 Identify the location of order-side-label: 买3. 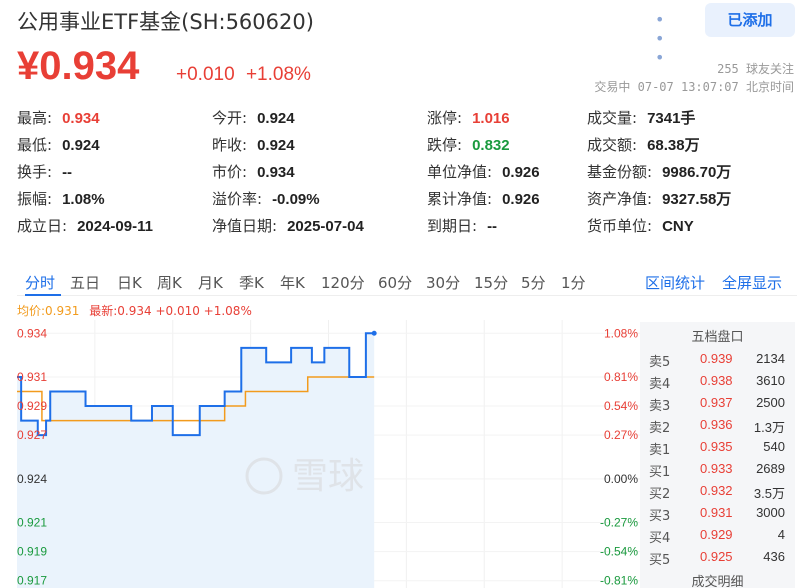
(660, 516).